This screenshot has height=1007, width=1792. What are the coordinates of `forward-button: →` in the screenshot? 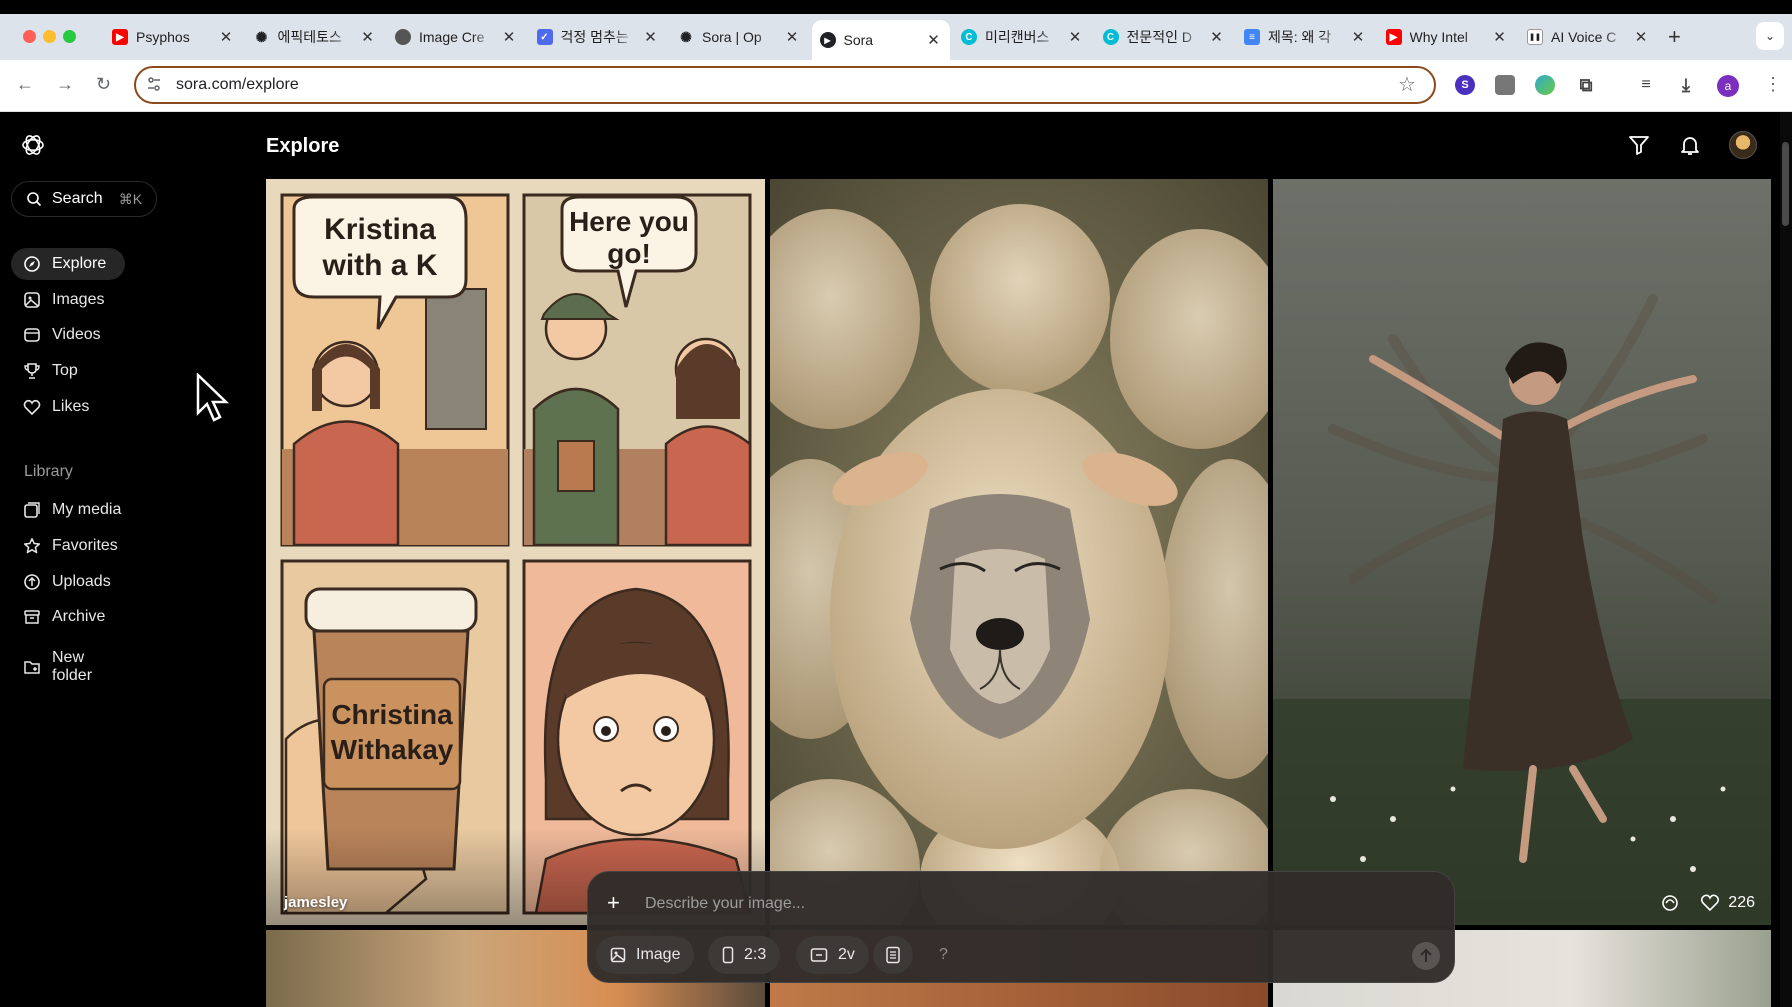 It's located at (65, 84).